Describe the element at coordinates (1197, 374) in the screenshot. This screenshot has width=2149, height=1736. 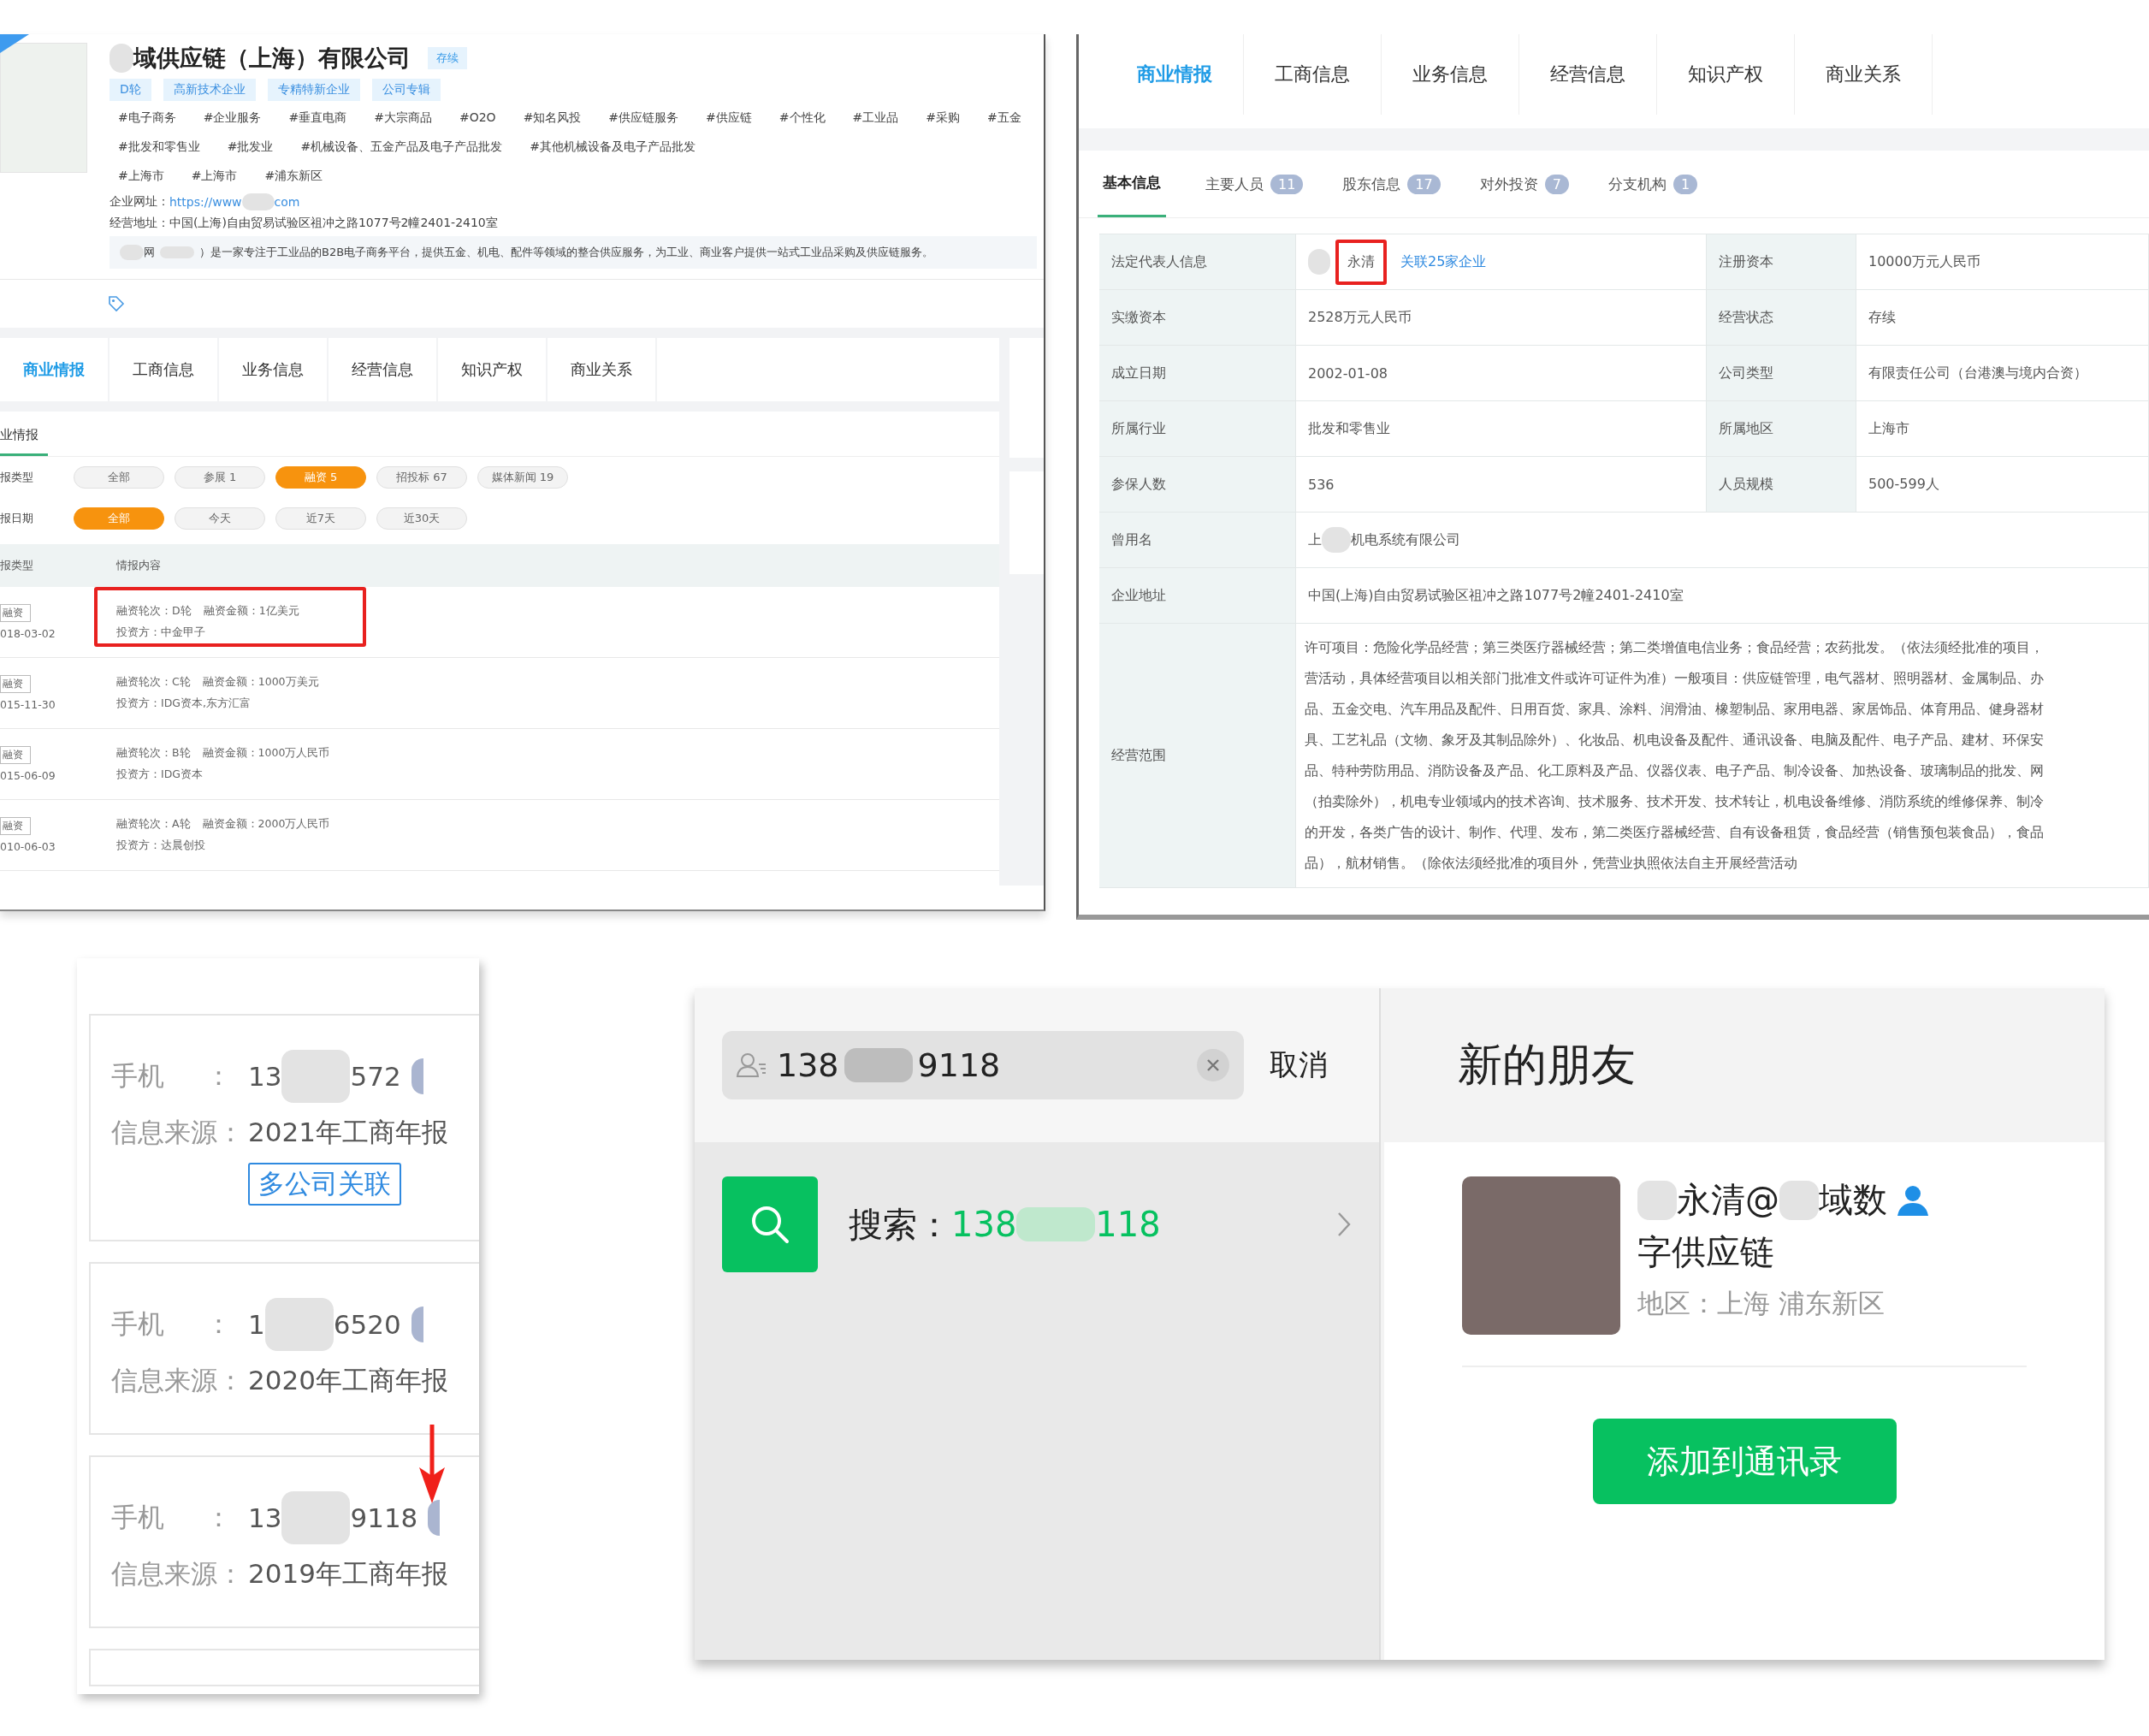
I see `field-label: 成立日期` at that location.